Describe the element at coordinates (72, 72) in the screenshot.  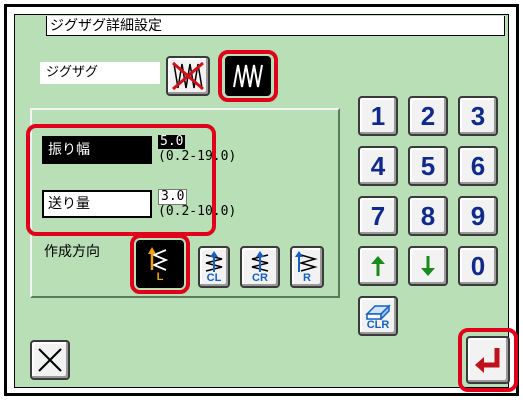
I see `zigzag-label: ジグザグ` at that location.